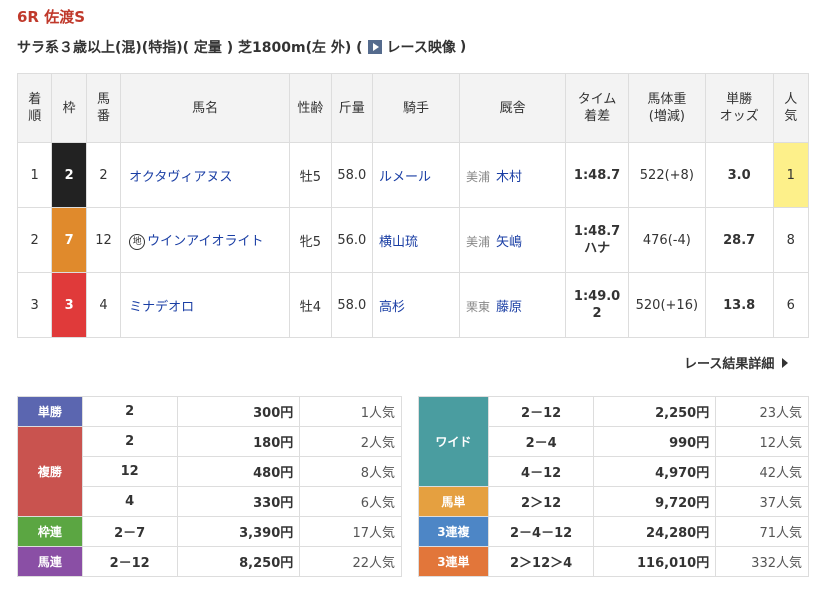 This screenshot has width=826, height=591. Describe the element at coordinates (597, 248) in the screenshot. I see `margin: ハナ` at that location.